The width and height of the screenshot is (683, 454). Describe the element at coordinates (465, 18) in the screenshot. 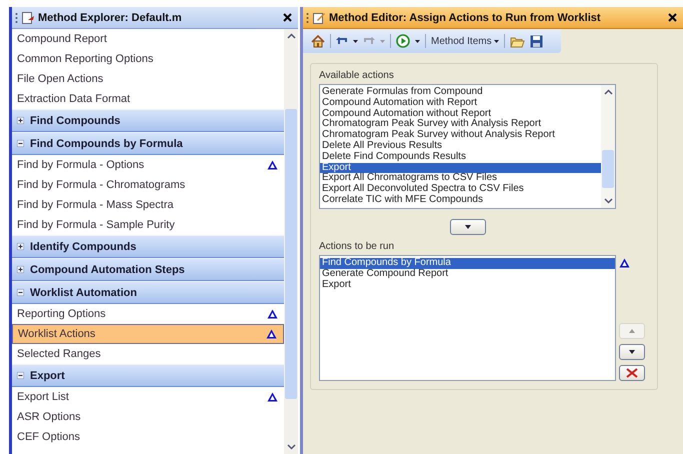

I see `panel-title: Method Editor: Assign Actions to Run from Worklist` at that location.